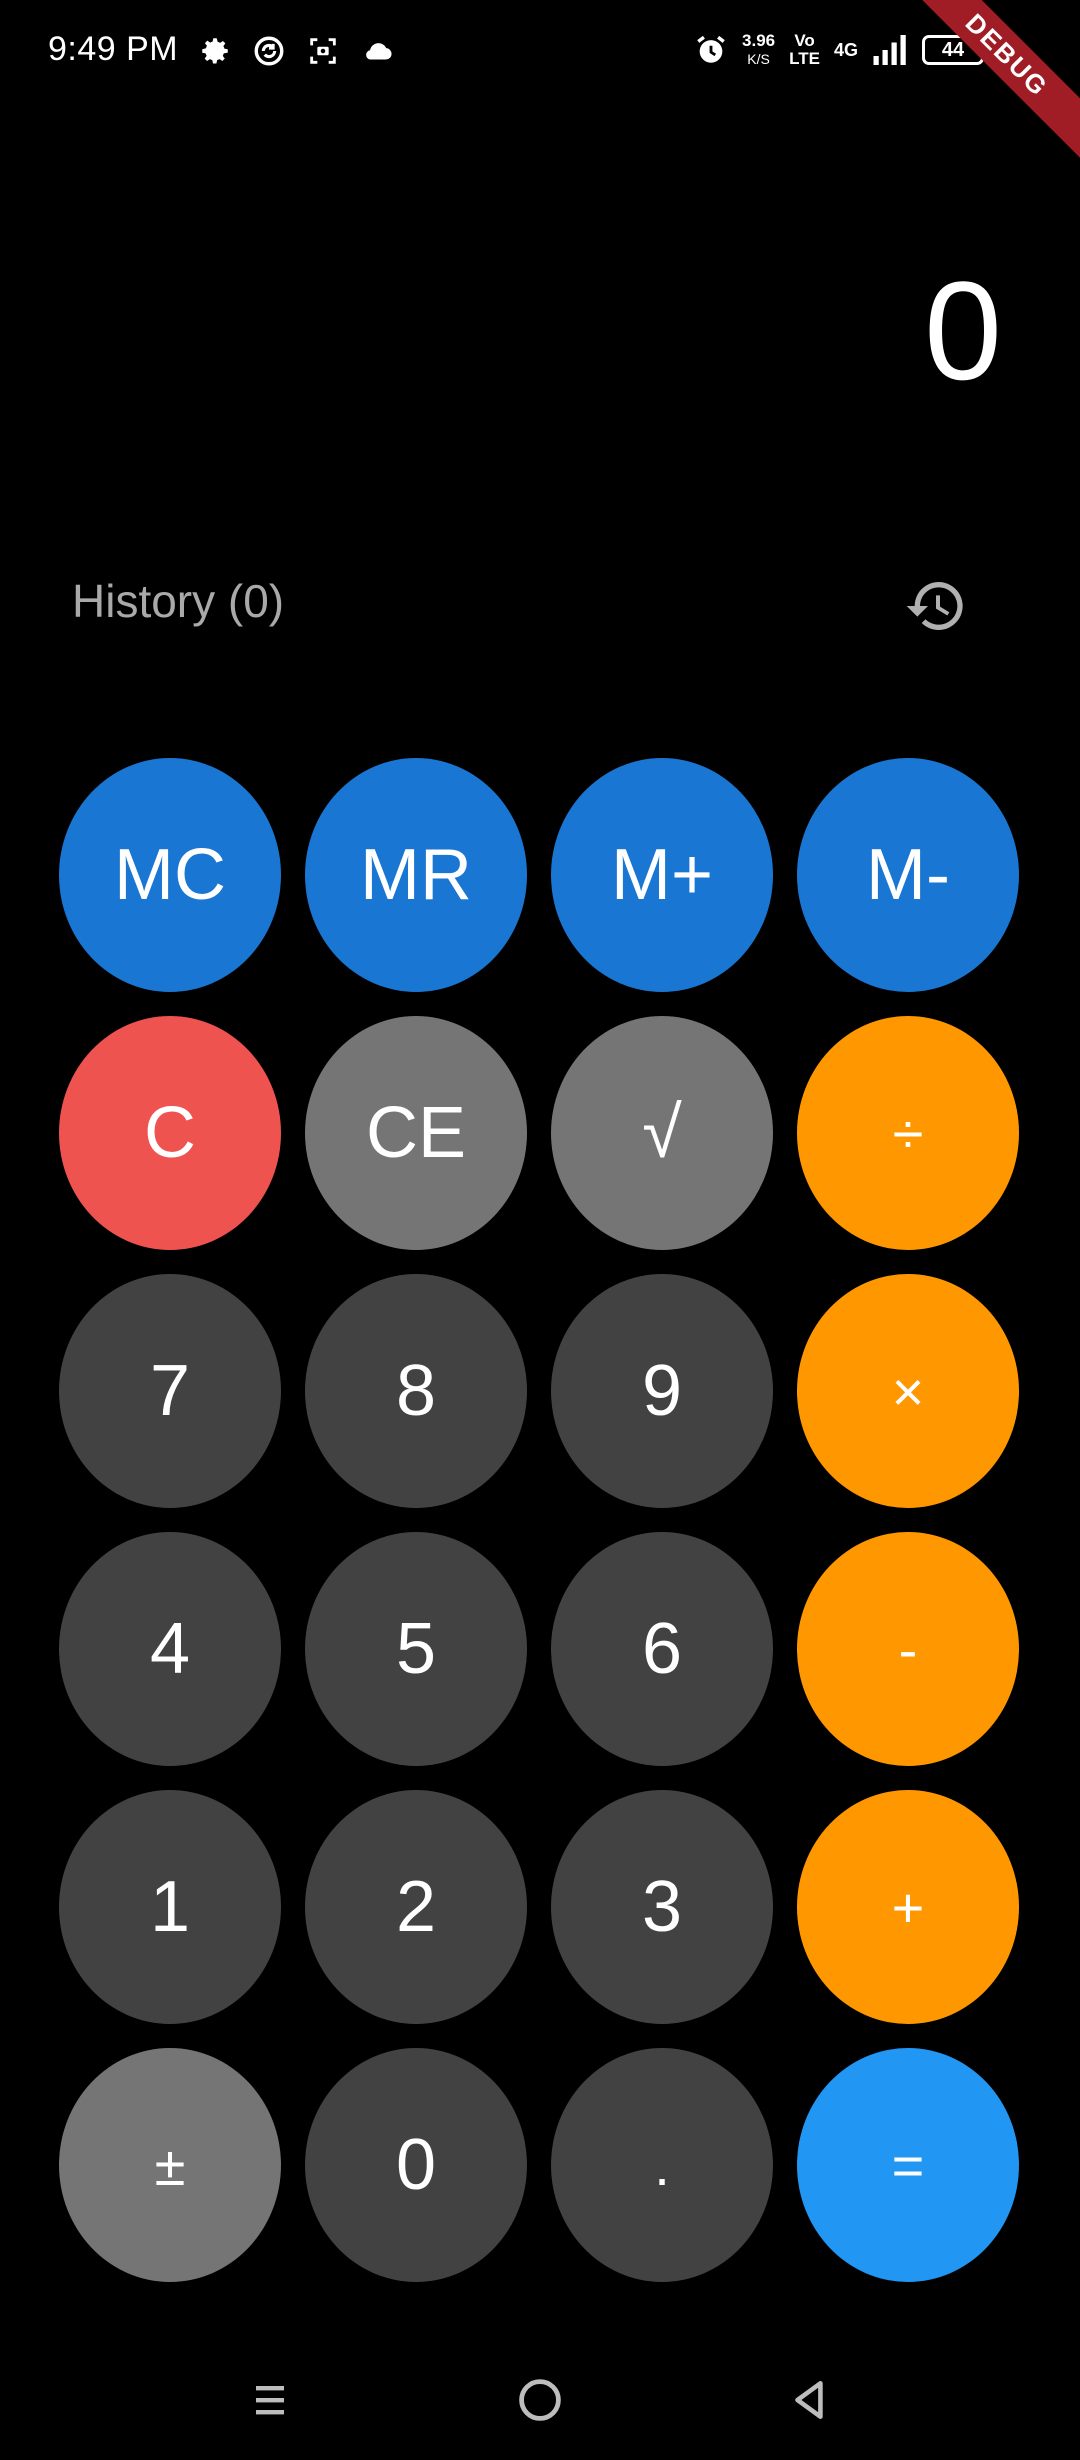  What do you see at coordinates (662, 1649) in the screenshot?
I see `digit-6-button: 6` at bounding box center [662, 1649].